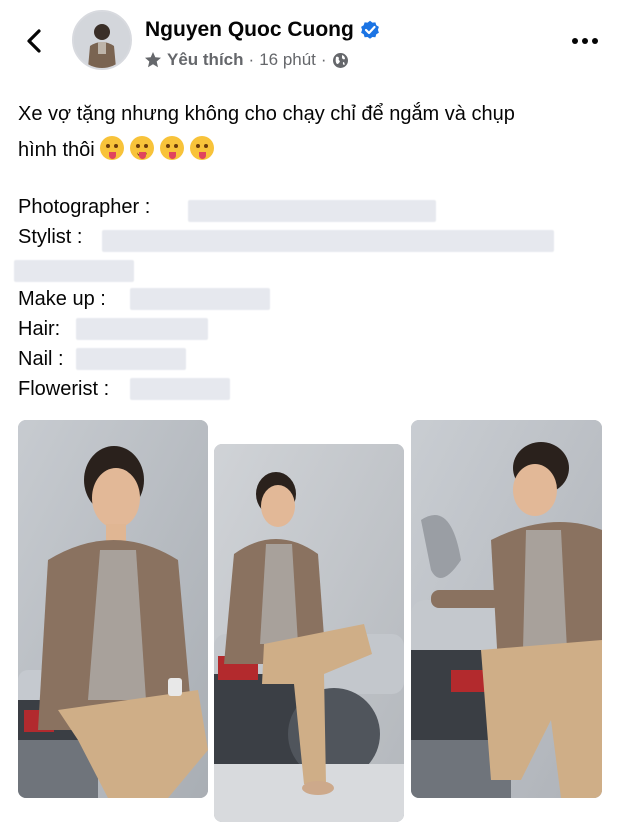  What do you see at coordinates (102, 40) in the screenshot?
I see `avatar` at bounding box center [102, 40].